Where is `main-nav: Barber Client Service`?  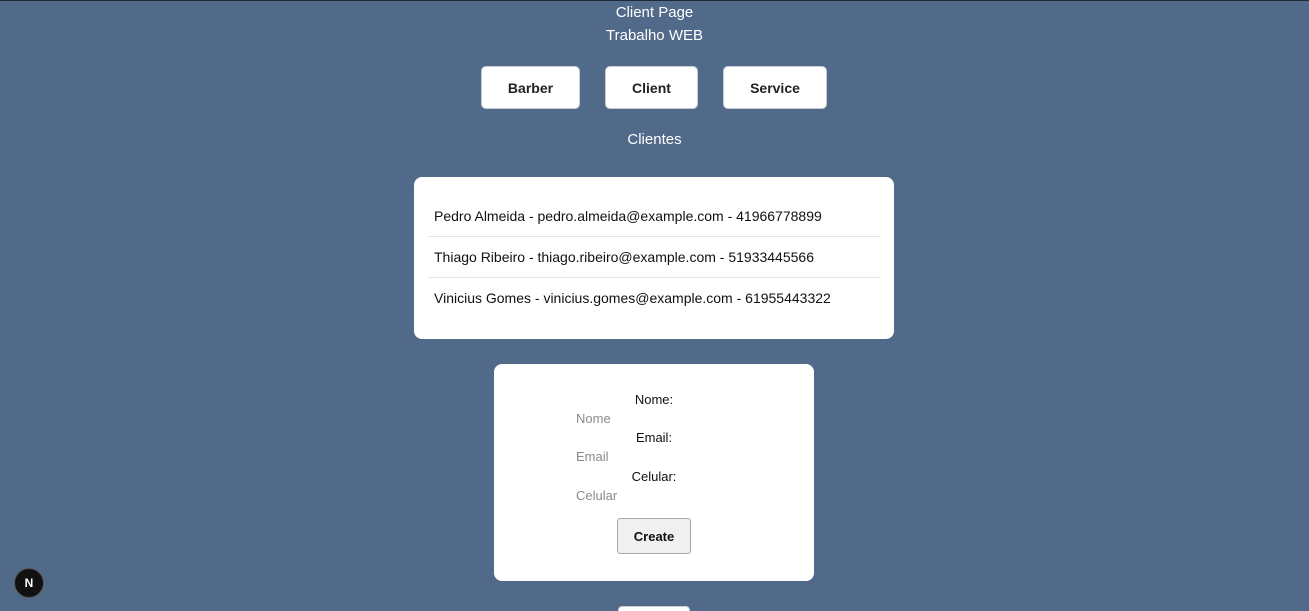
main-nav: Barber Client Service is located at coordinates (654, 88).